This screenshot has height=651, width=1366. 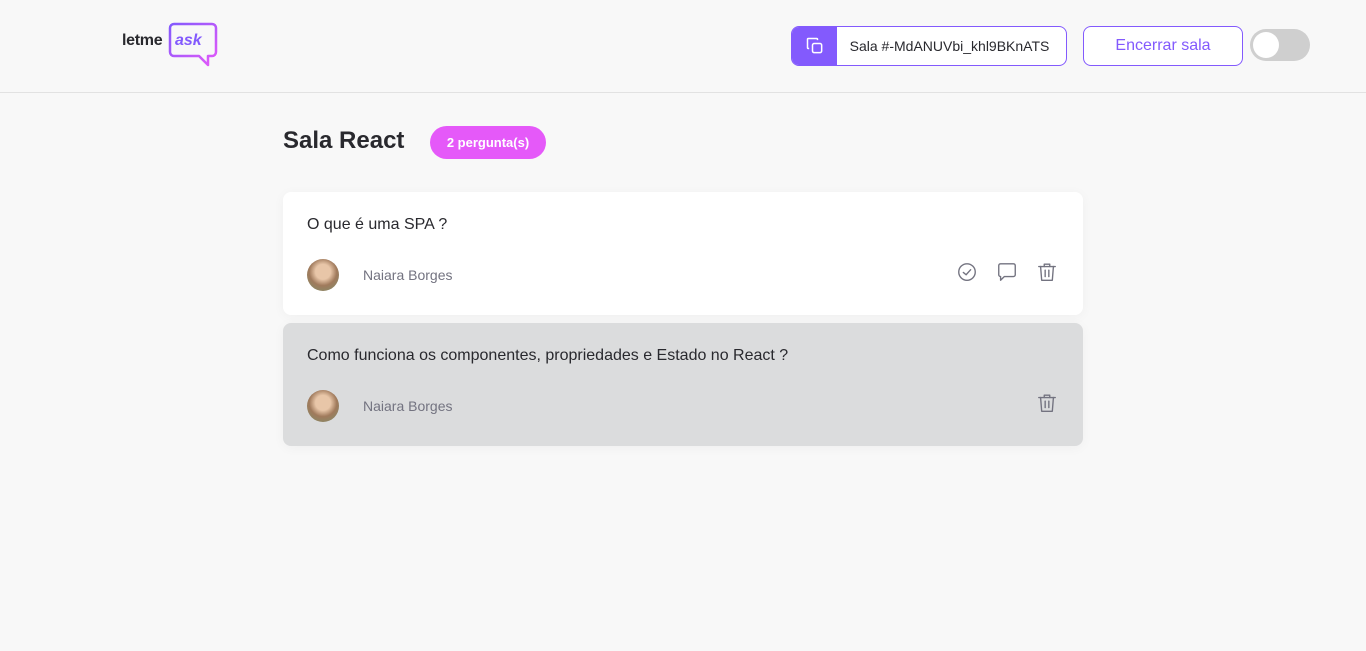 I want to click on copy-icon-box, so click(x=814, y=46).